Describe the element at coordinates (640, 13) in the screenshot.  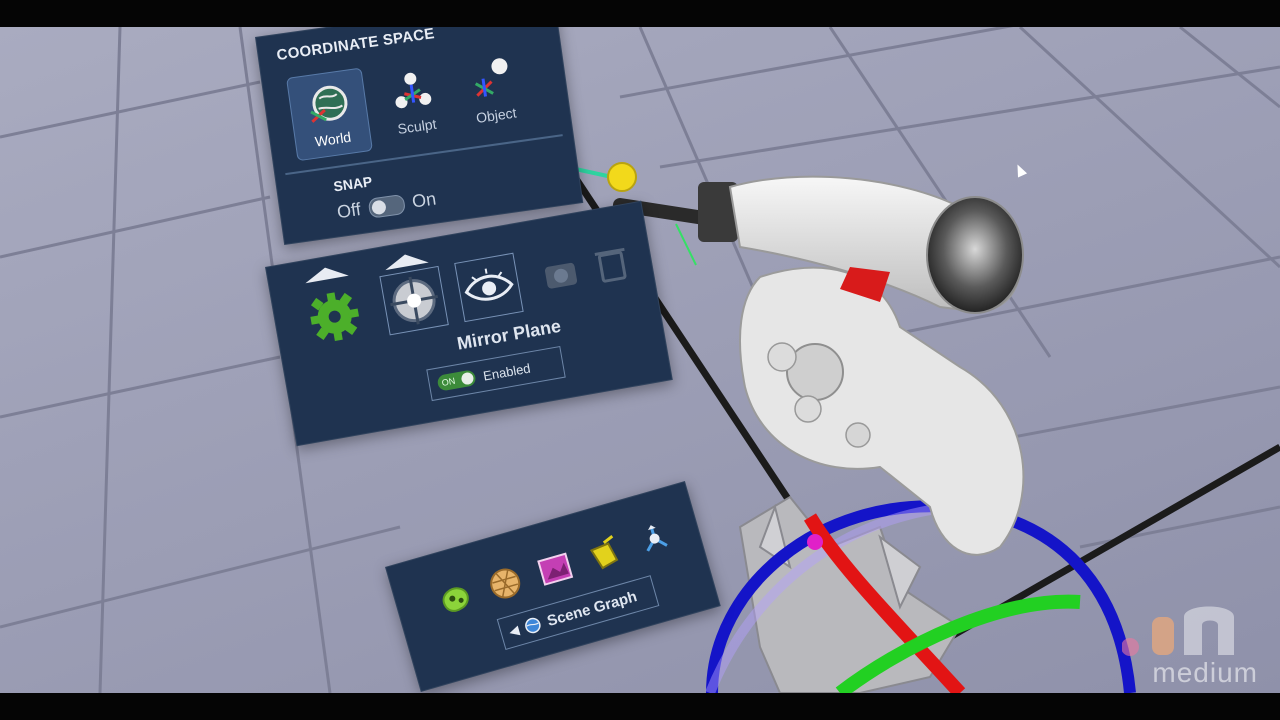
I see `letterbox-top` at that location.